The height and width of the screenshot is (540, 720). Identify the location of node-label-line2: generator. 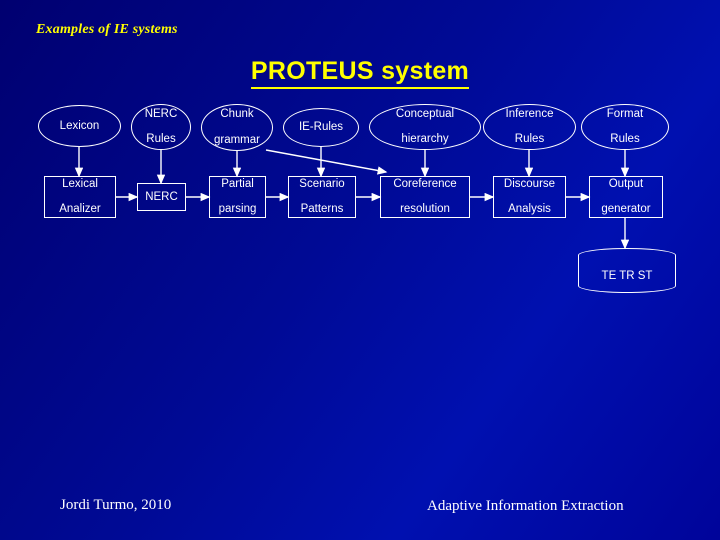
(626, 209).